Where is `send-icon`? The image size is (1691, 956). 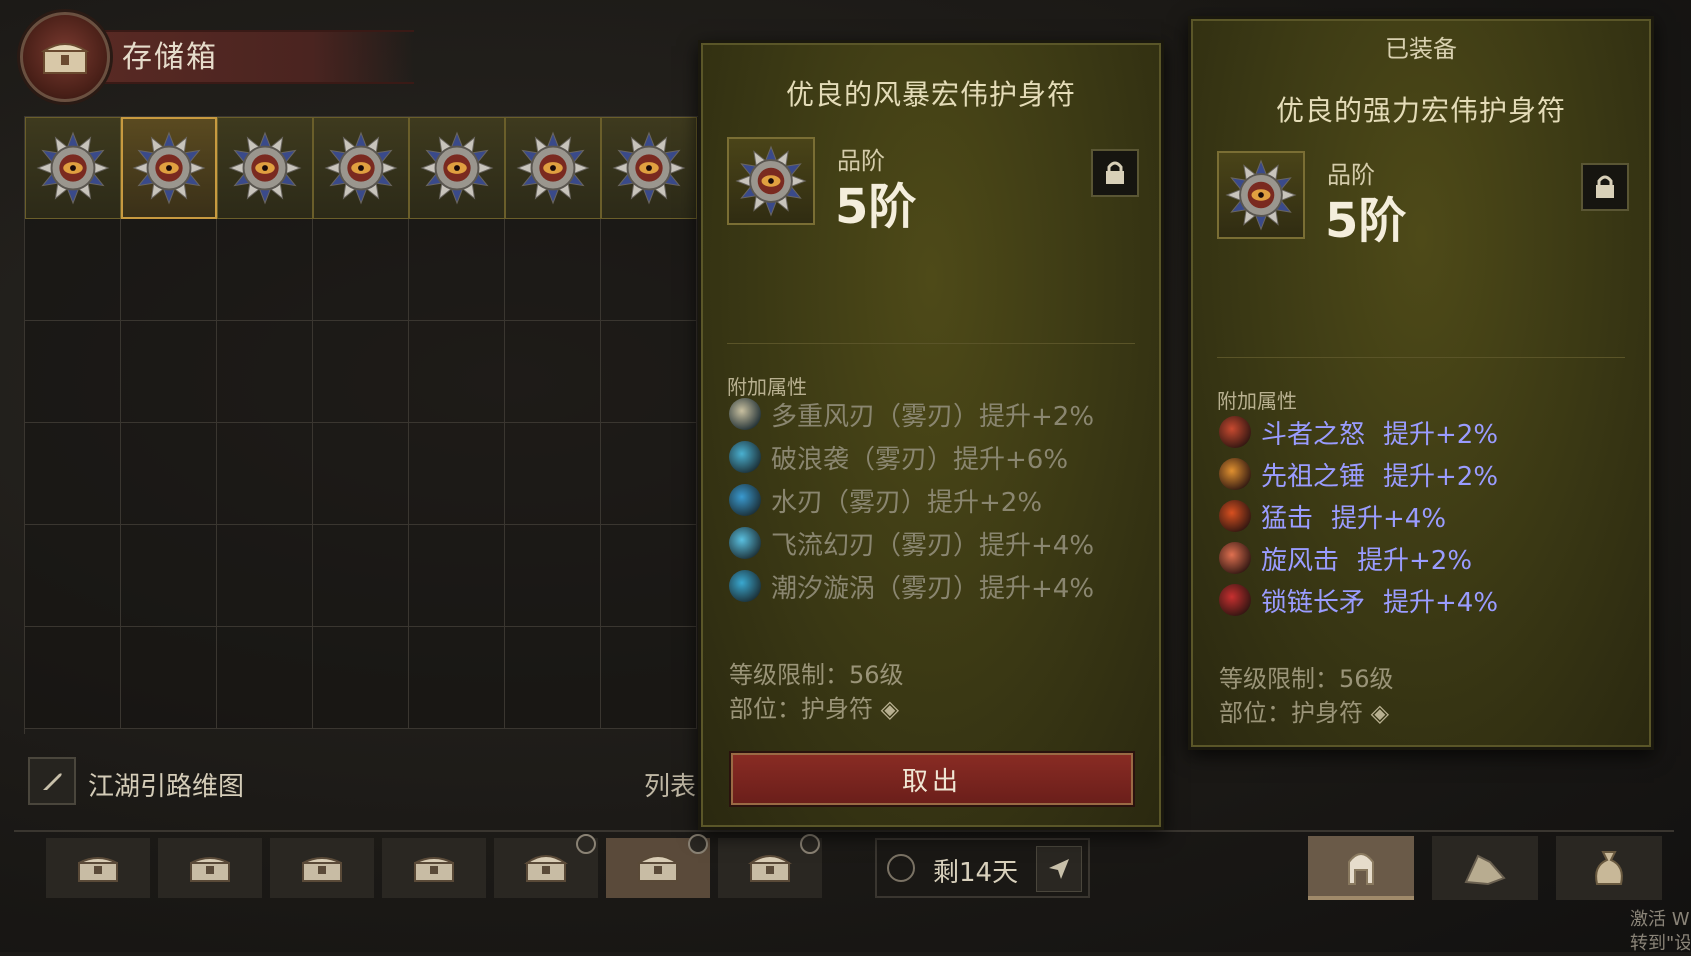
send-icon is located at coordinates (1059, 869).